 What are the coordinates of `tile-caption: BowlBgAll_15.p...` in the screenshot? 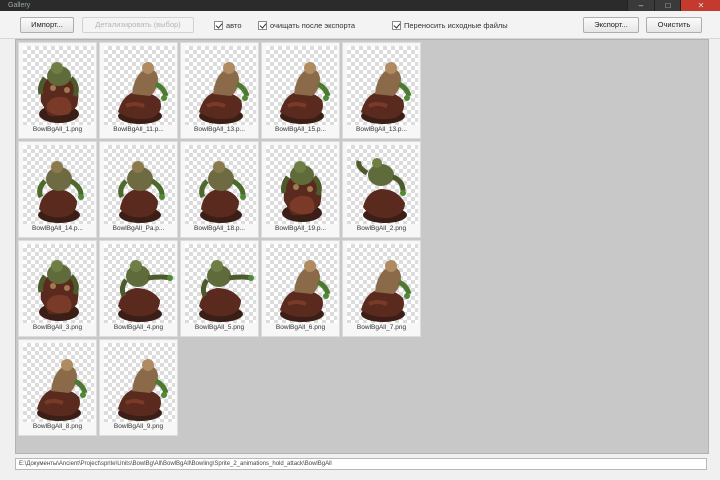 It's located at (300, 129).